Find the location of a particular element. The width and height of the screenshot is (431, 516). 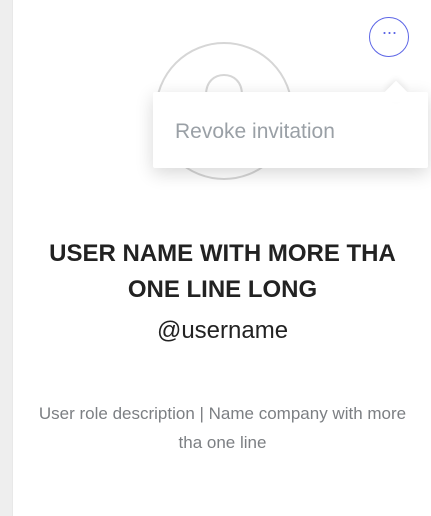

username: @username is located at coordinates (222, 330).